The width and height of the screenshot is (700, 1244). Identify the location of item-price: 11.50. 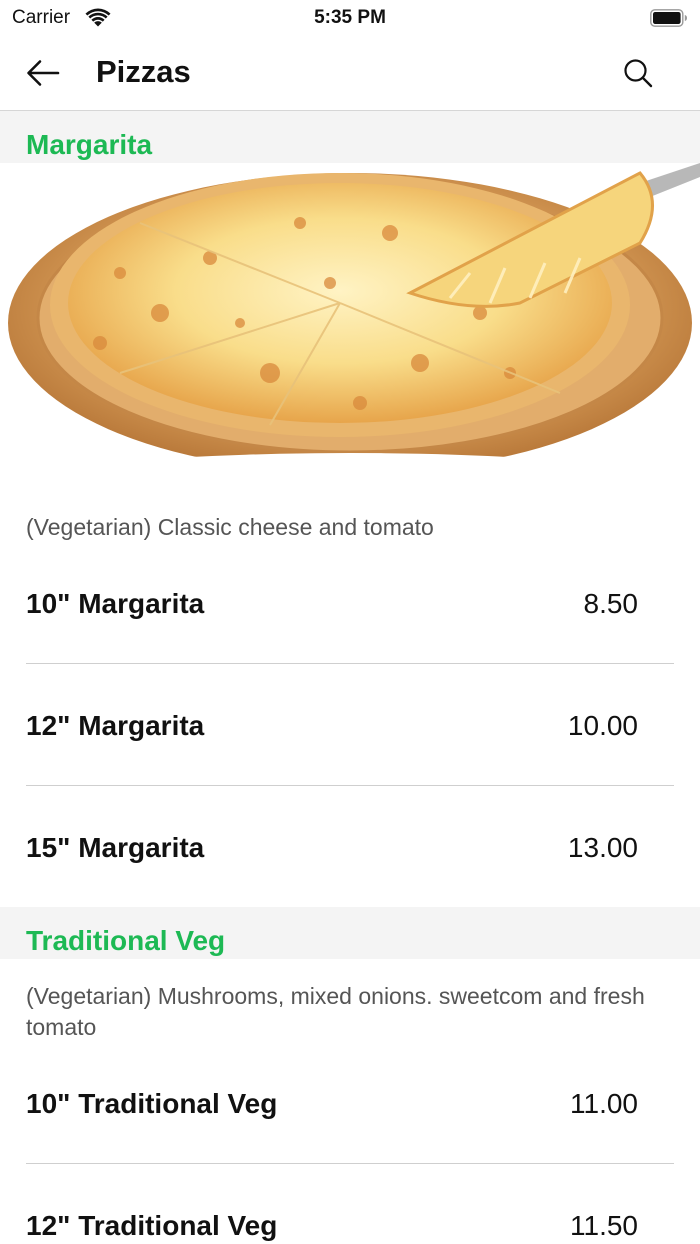
(604, 1225).